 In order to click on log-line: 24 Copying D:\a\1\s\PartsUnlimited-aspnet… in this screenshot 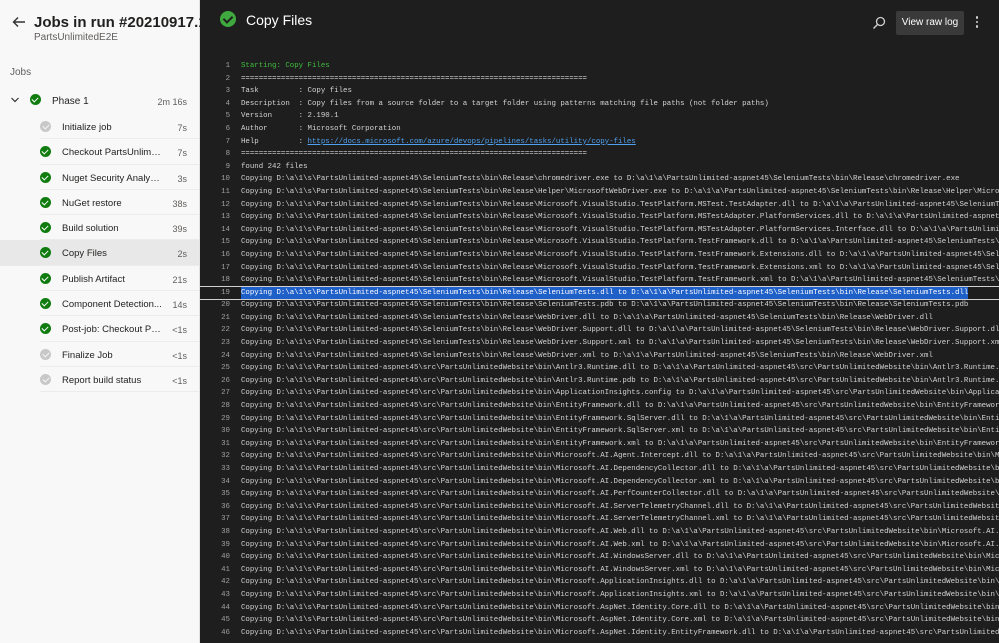, I will do `click(599, 356)`.